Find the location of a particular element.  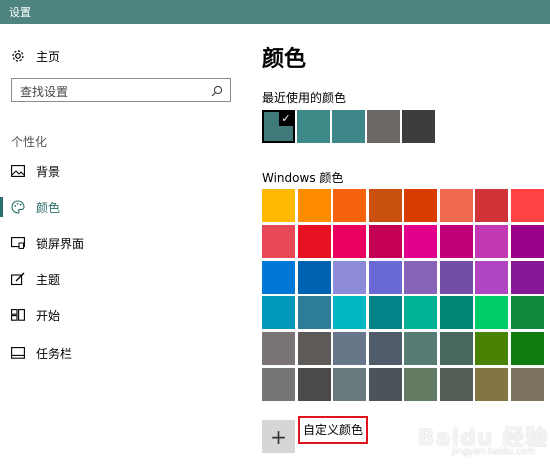

custom-color-label: 自定义颜色 is located at coordinates (333, 430).